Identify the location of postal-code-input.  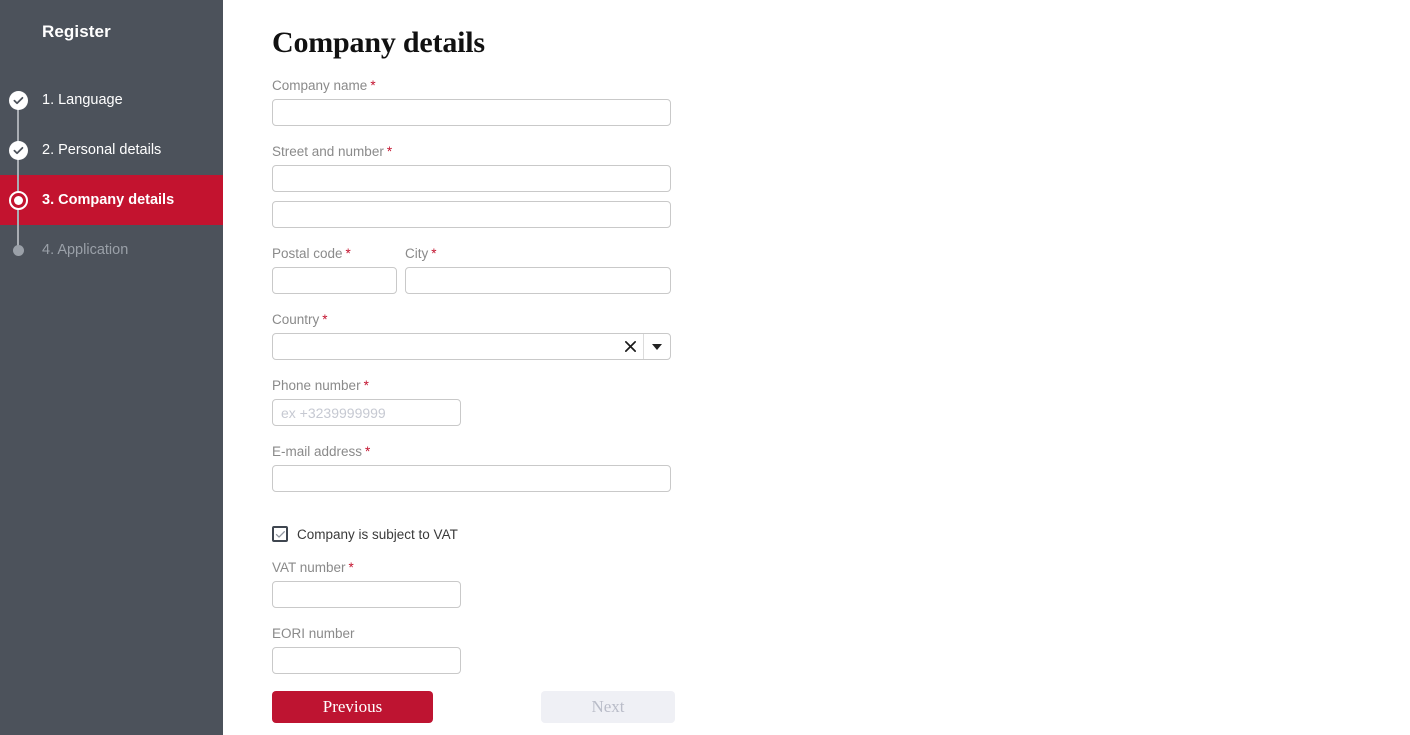
(334, 280).